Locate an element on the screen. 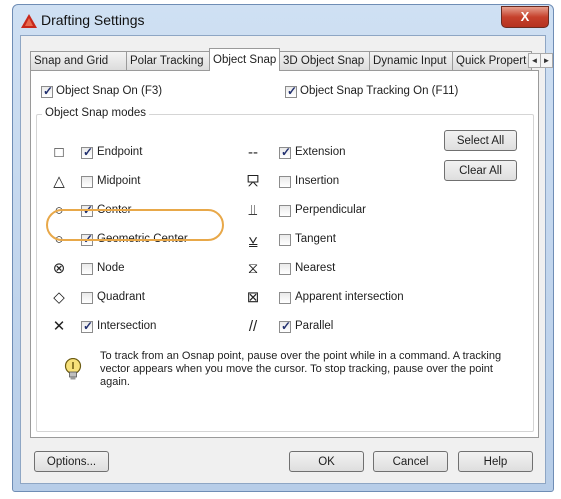  osnap-on-label: Object Snap On (F3) is located at coordinates (109, 91).